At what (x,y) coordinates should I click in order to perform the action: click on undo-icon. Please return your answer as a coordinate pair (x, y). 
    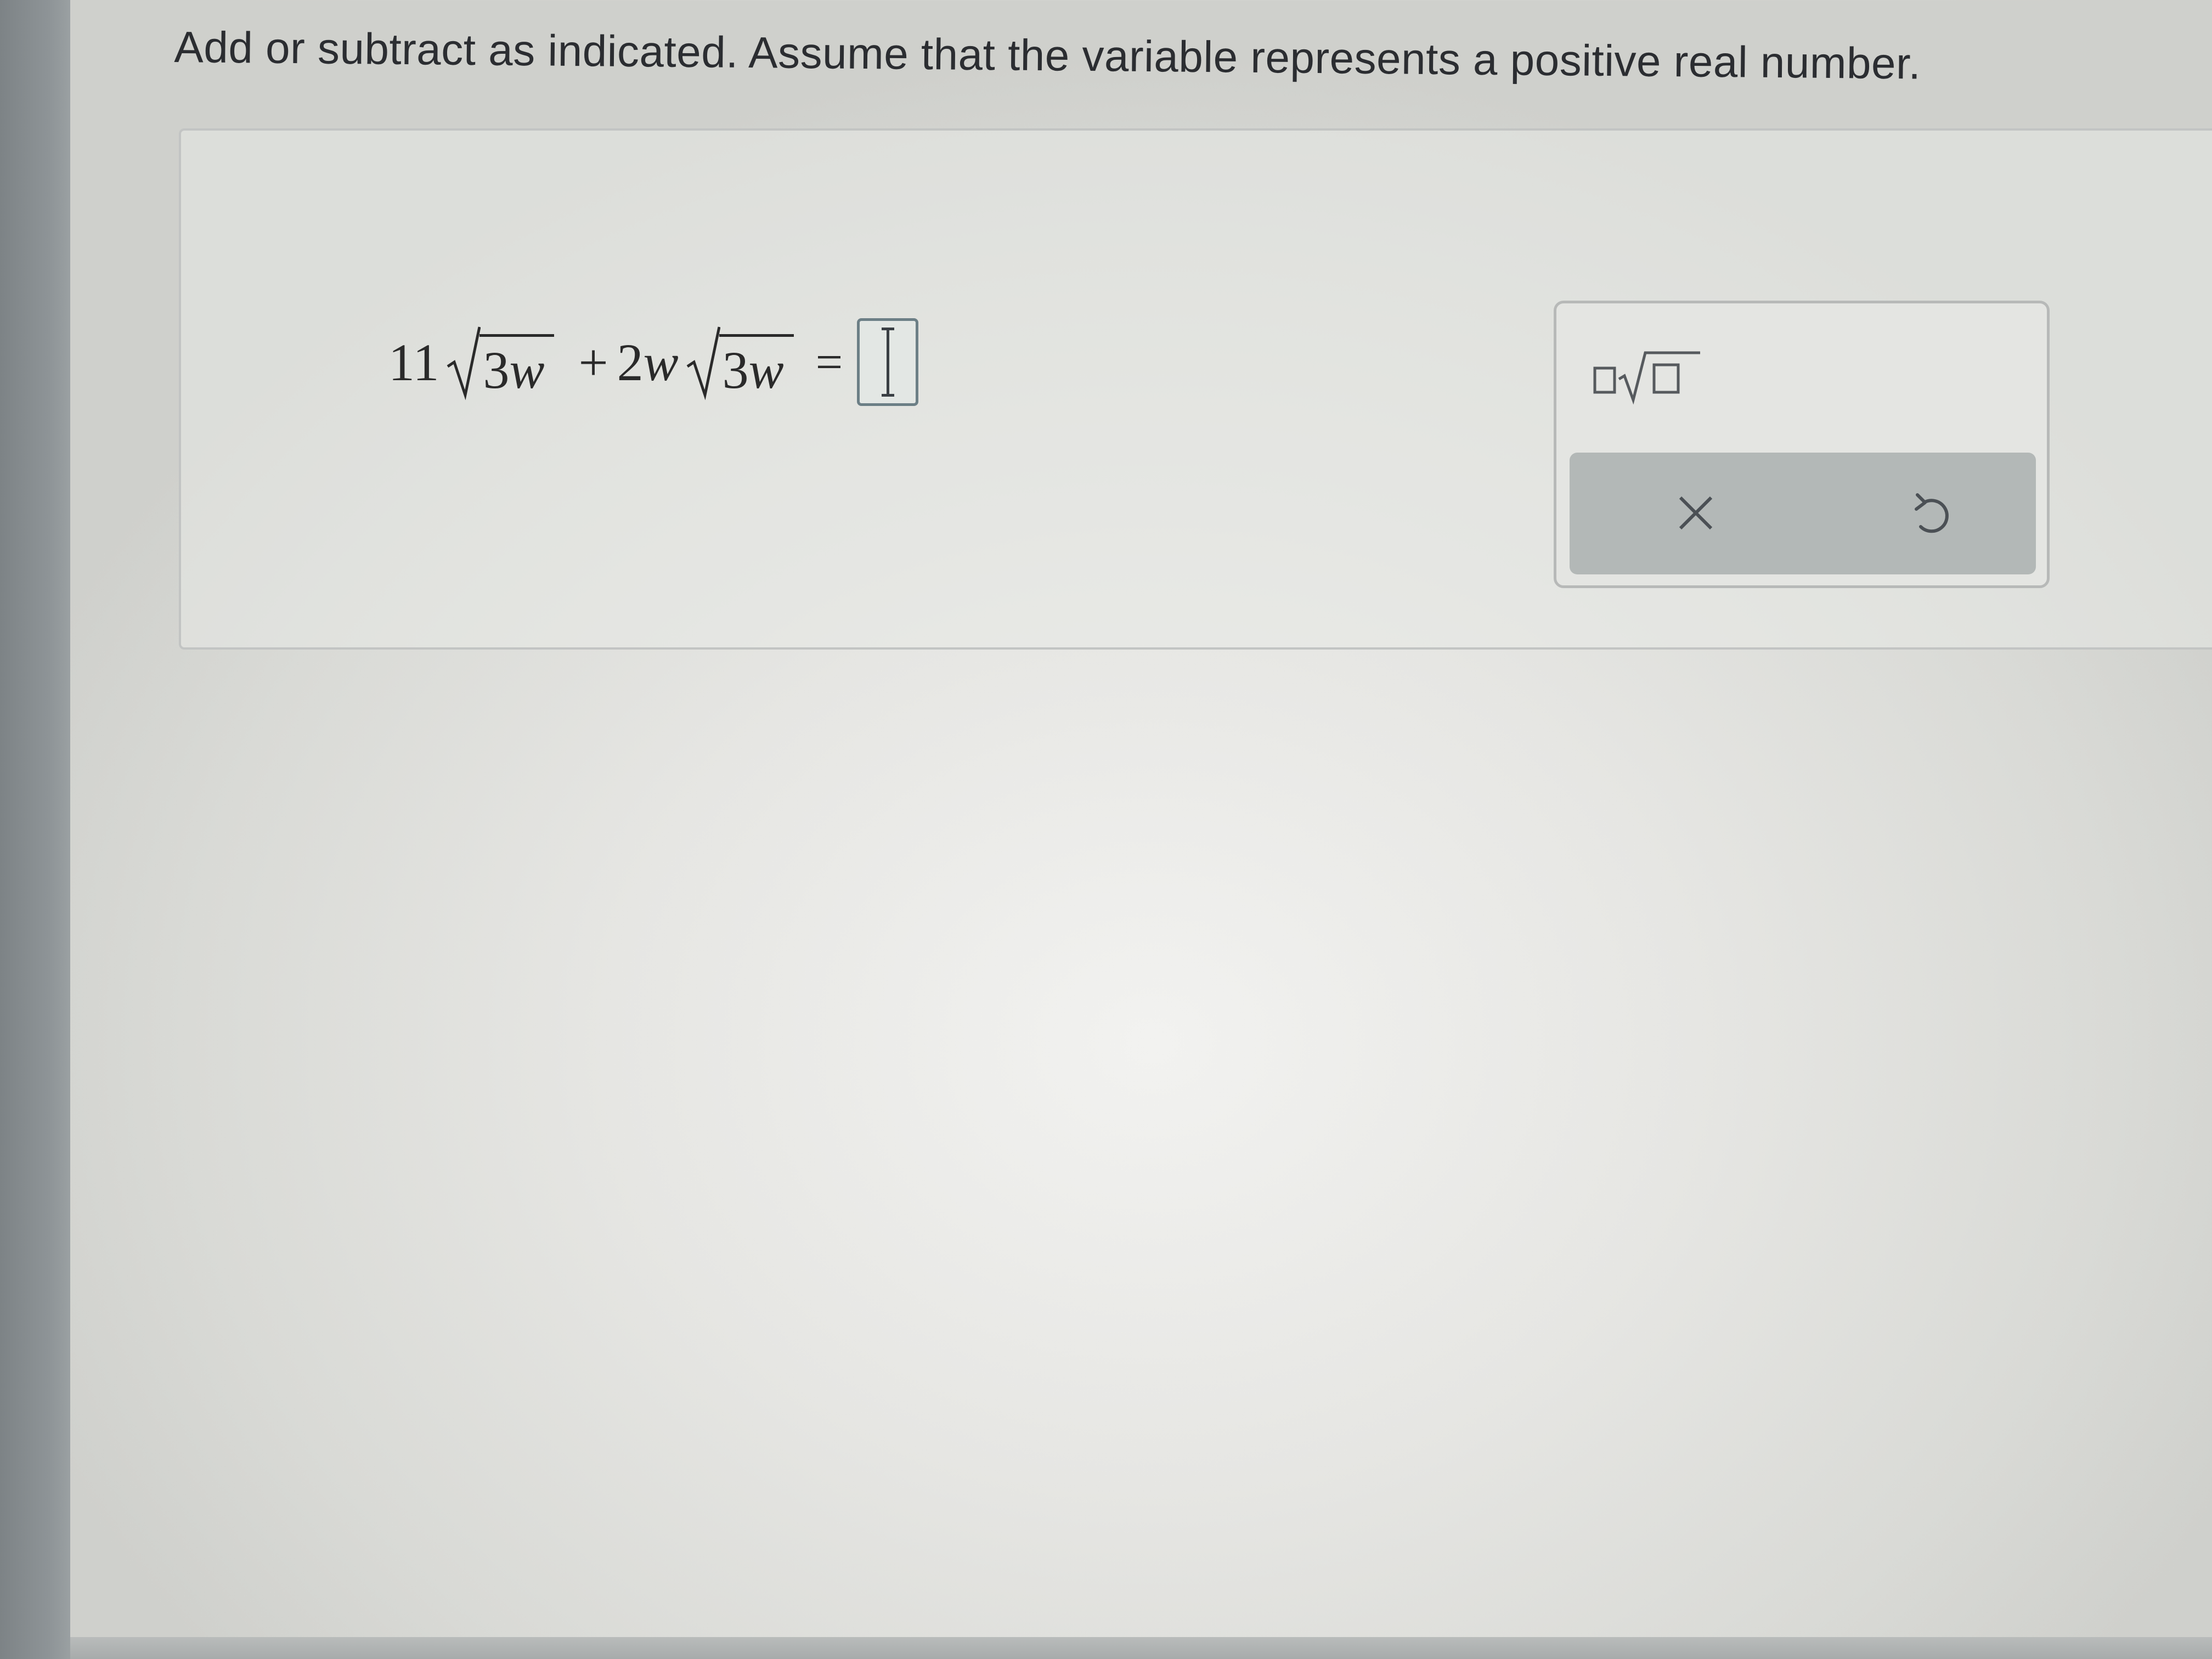
    Looking at the image, I should click on (1932, 513).